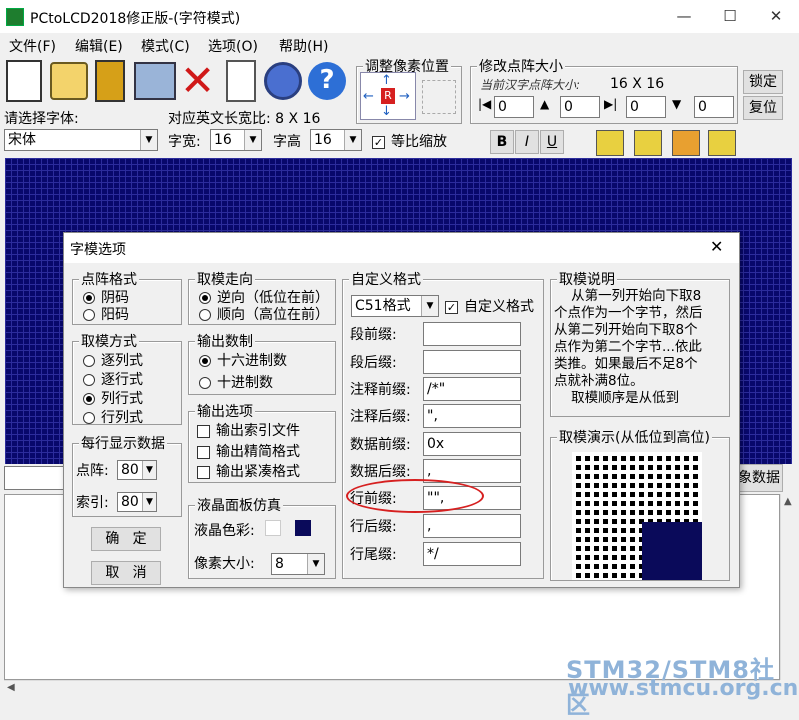  I want to click on radio-column-row: 列行式, so click(113, 398).